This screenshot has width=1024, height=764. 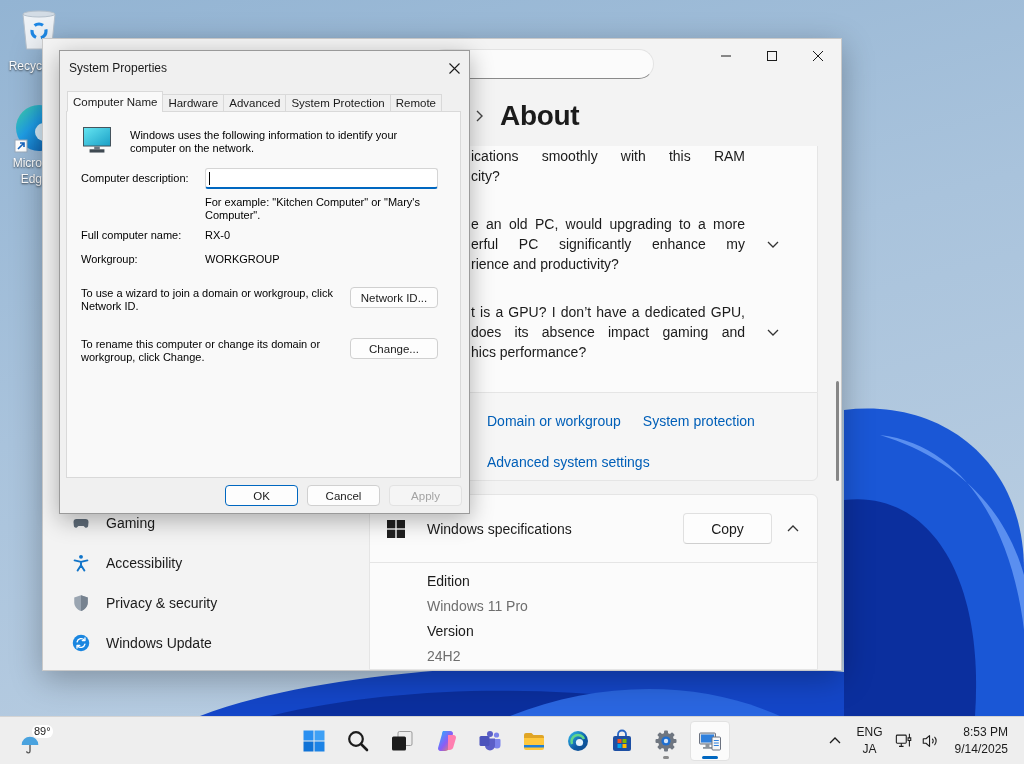 What do you see at coordinates (540, 115) in the screenshot?
I see `page-title: About` at bounding box center [540, 115].